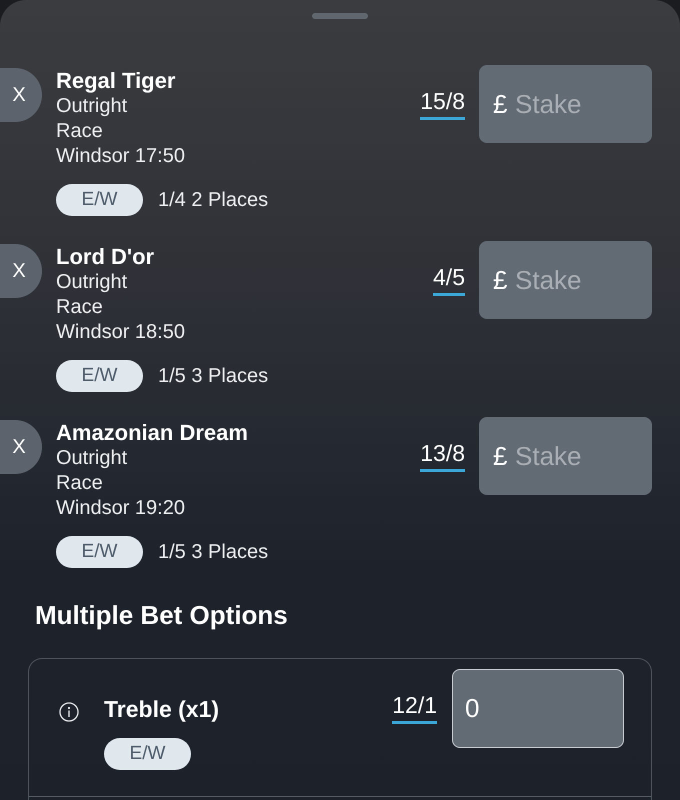 The image size is (680, 800). What do you see at coordinates (105, 257) in the screenshot?
I see `selection-name: Lord D'or` at bounding box center [105, 257].